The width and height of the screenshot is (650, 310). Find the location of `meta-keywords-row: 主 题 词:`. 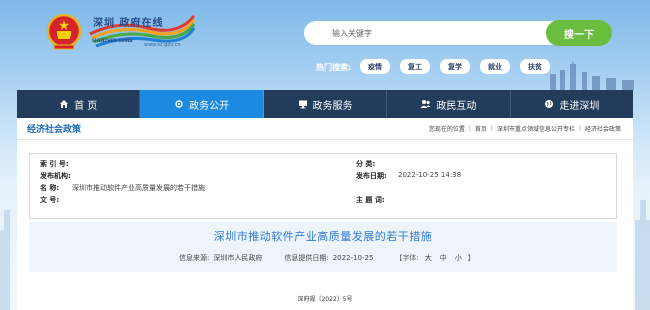

meta-keywords-row: 主 题 词: is located at coordinates (377, 200).